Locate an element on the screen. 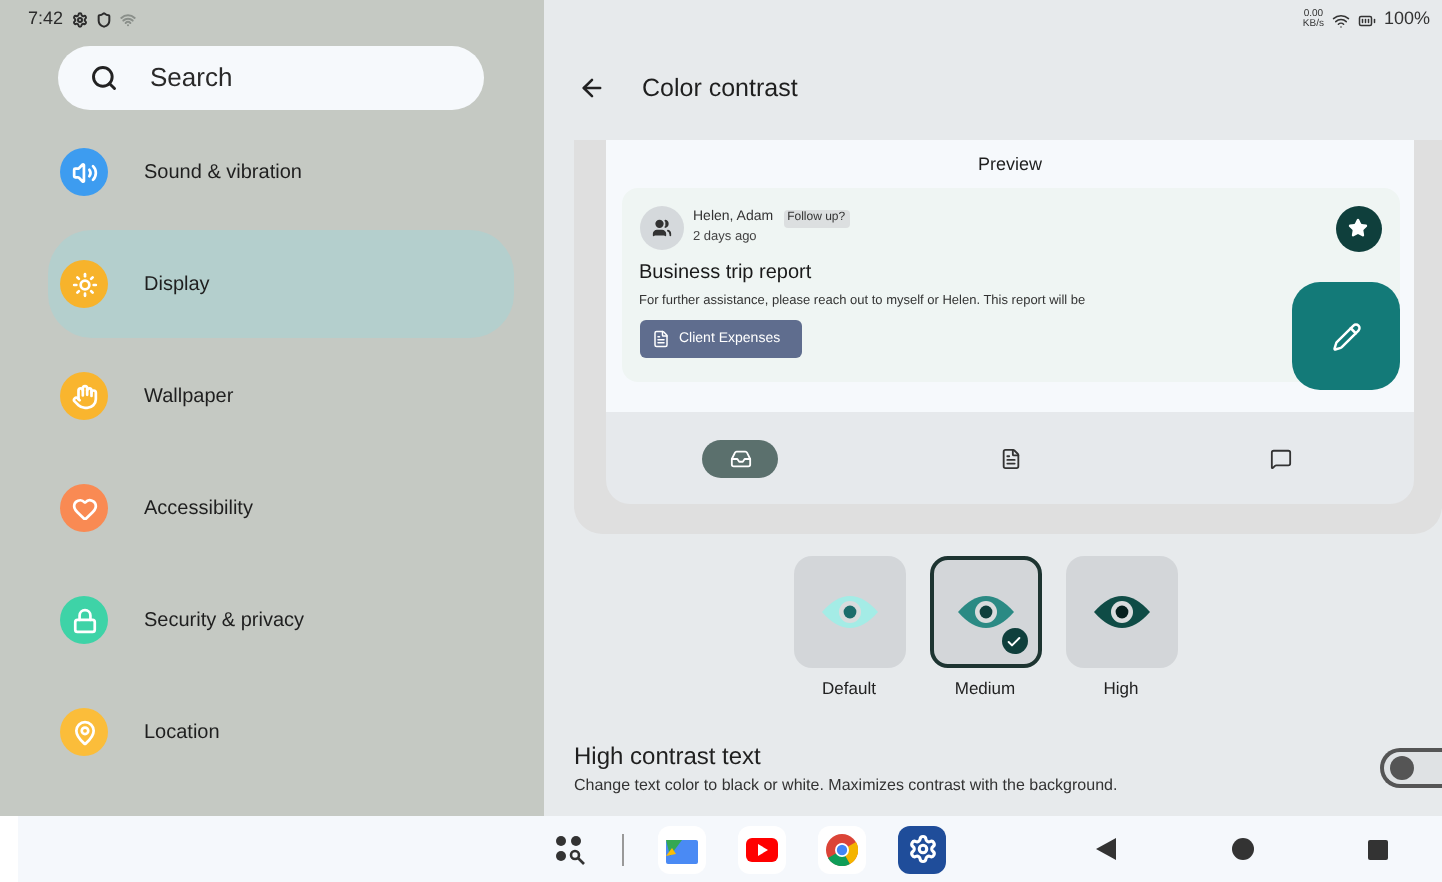  inbox-icon is located at coordinates (740, 458).